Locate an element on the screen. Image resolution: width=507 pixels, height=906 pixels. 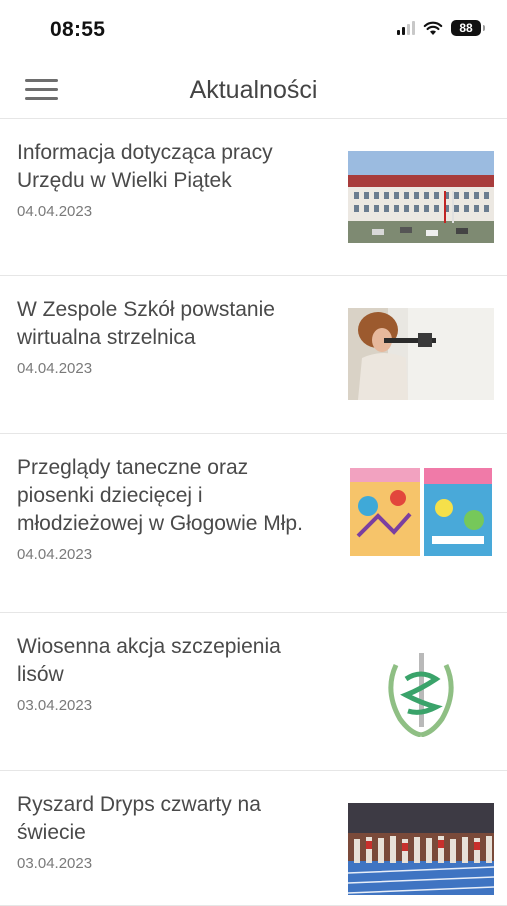
news-title: Ryszard Dryps czwarty na świecie is located at coordinates (139, 818).